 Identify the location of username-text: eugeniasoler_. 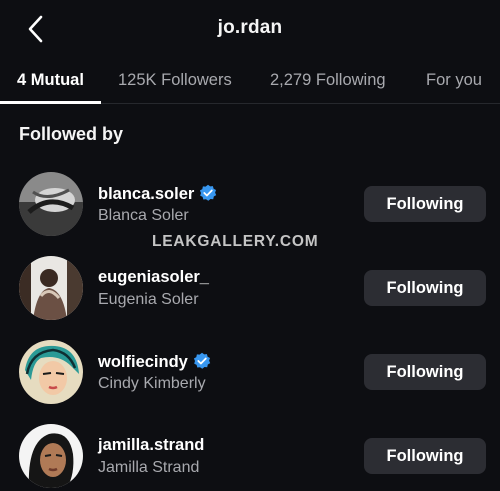
(153, 277).